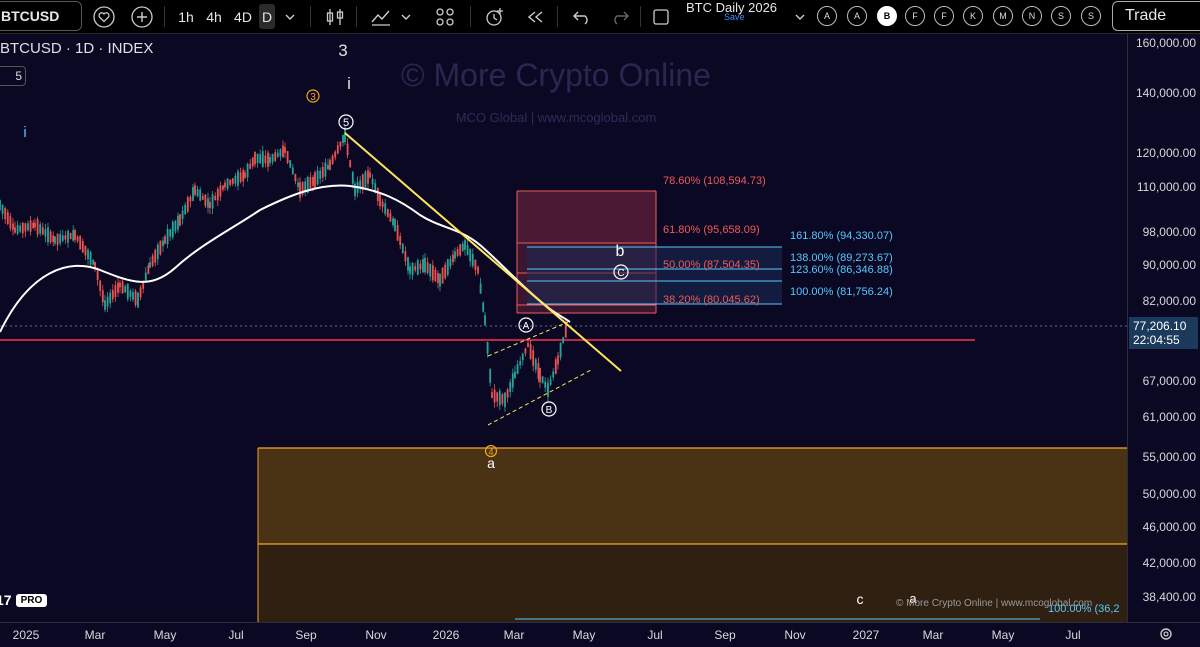 The height and width of the screenshot is (647, 1200). I want to click on wave-label-circle-3: 3, so click(313, 97).